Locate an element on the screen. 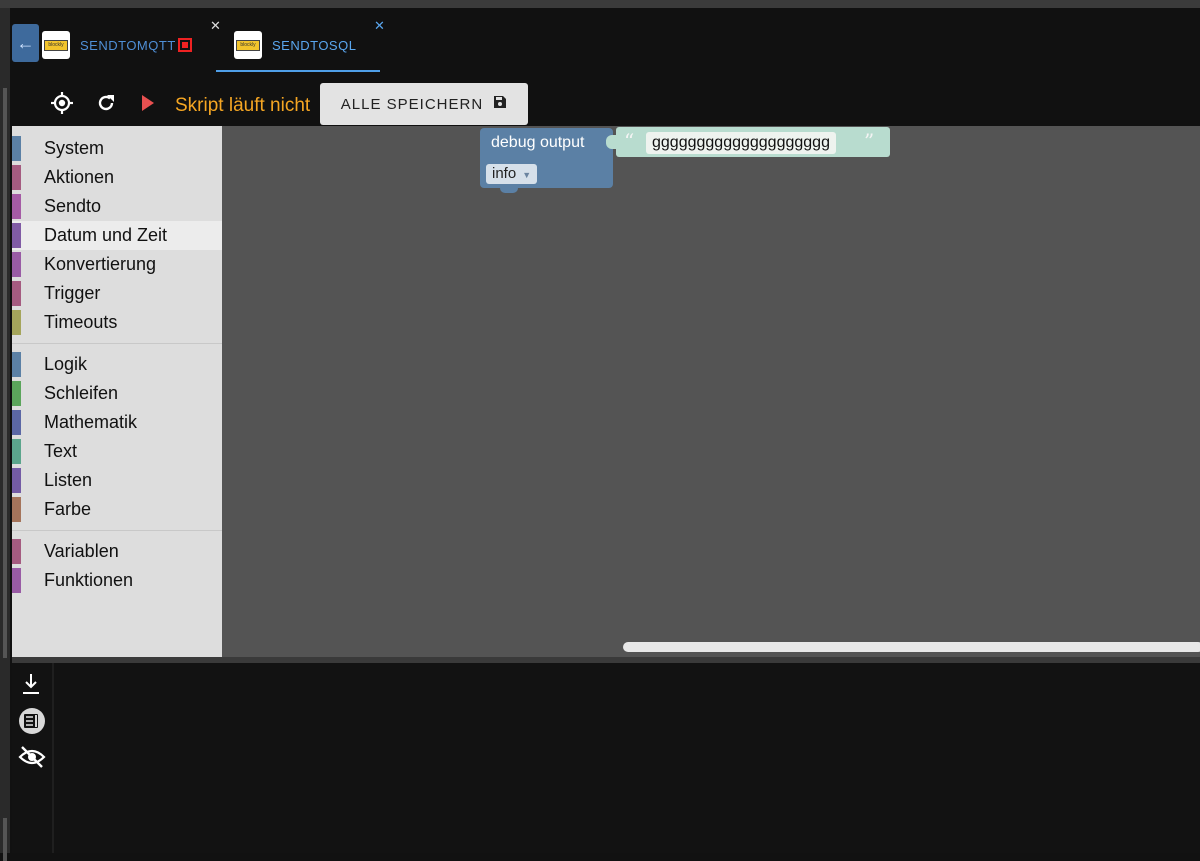  text-value-field: gggggggggggggggggggg is located at coordinates (741, 143).